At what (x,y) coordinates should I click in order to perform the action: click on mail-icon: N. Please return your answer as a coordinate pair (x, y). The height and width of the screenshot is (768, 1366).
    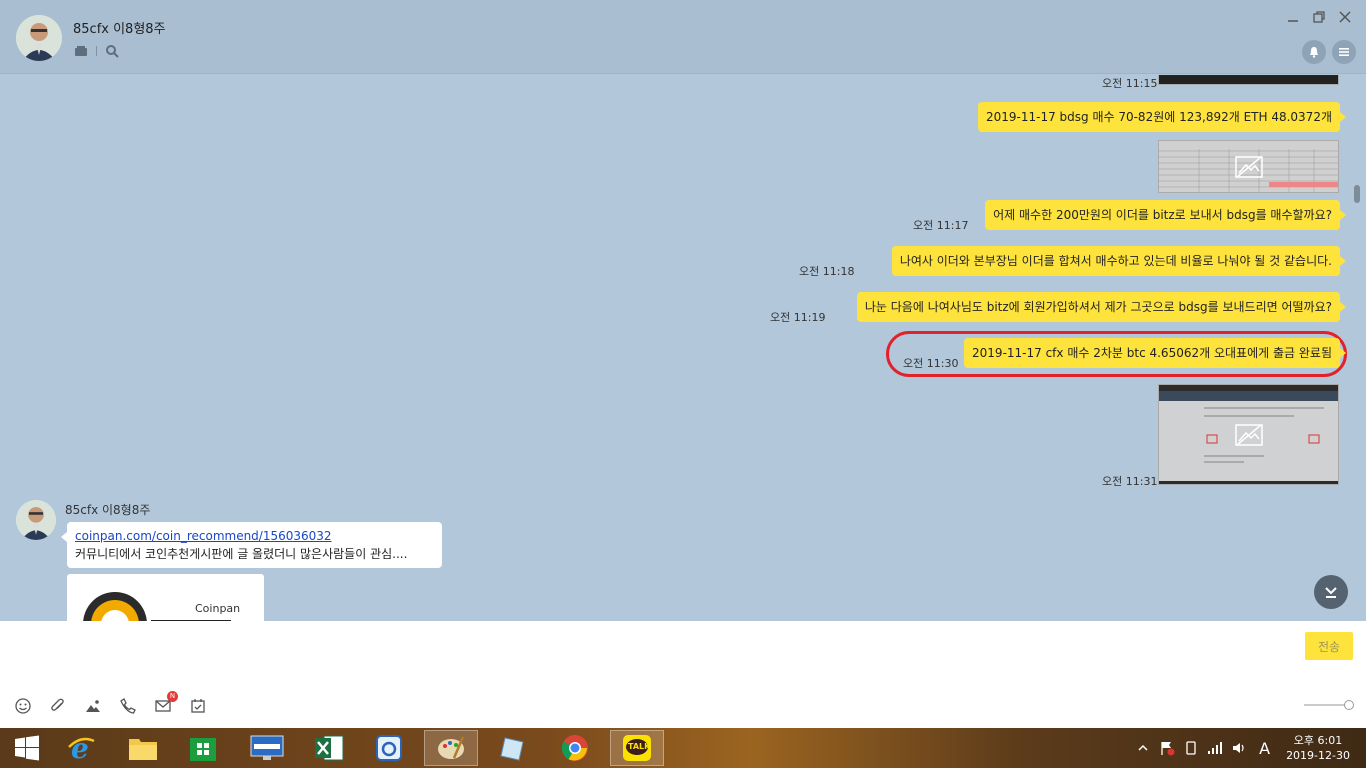
    Looking at the image, I should click on (166, 703).